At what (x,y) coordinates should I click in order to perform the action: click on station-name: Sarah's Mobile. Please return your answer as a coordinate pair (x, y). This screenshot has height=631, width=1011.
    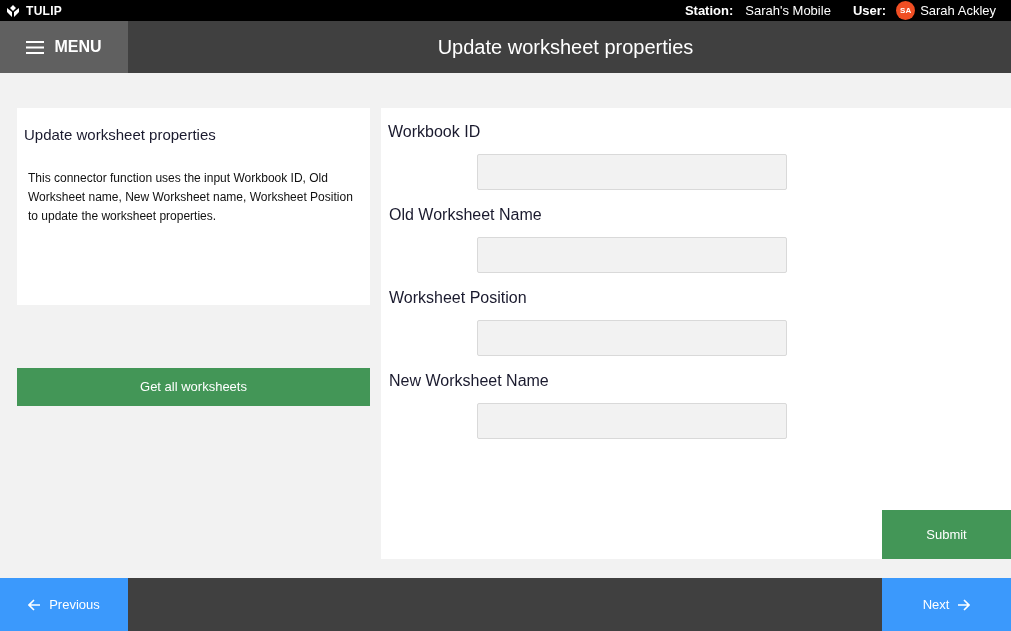
    Looking at the image, I should click on (788, 10).